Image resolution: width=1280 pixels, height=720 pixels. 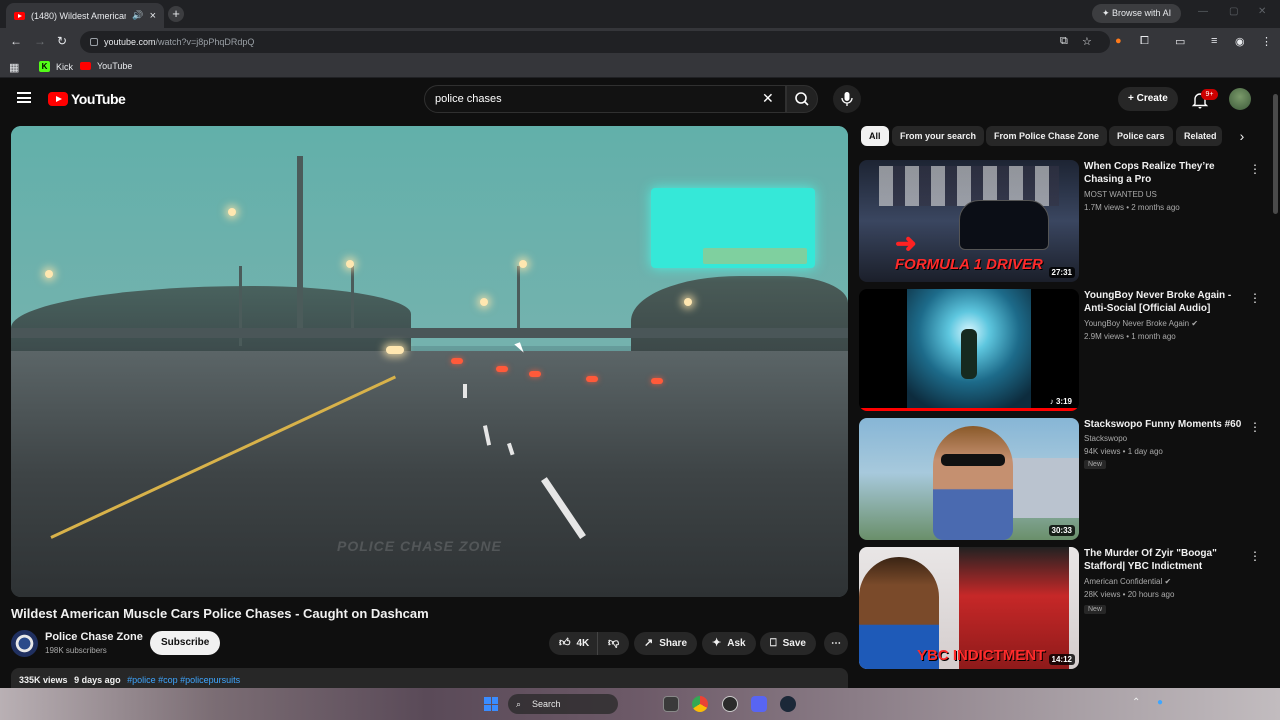 What do you see at coordinates (1199, 136) in the screenshot?
I see `chip-related: Related` at bounding box center [1199, 136].